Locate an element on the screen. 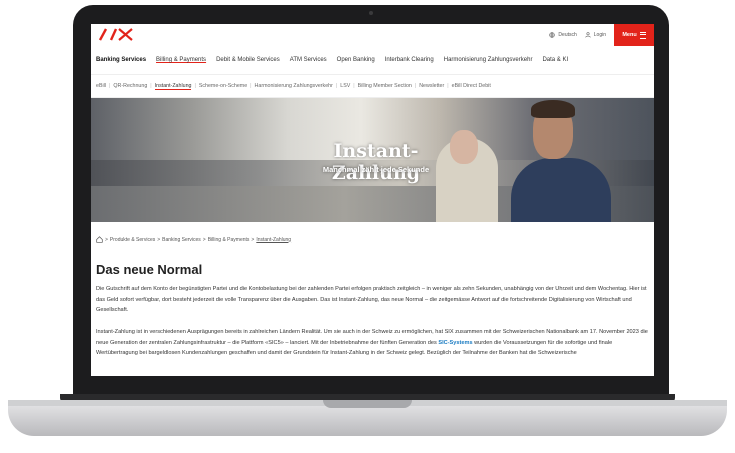  subnav-ebill: eBill is located at coordinates (101, 86).